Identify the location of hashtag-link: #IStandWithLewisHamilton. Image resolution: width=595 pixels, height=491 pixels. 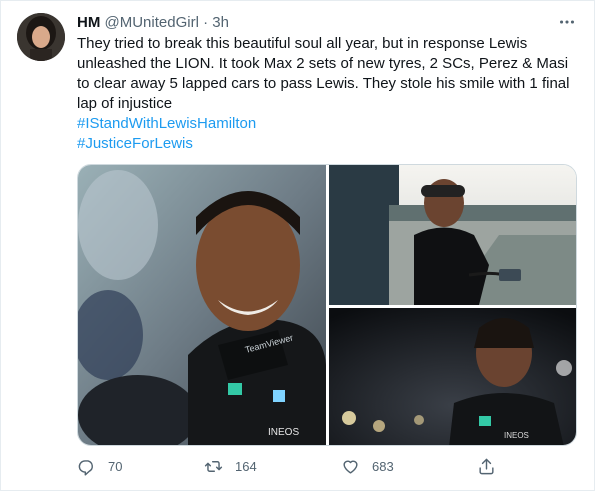
(327, 124).